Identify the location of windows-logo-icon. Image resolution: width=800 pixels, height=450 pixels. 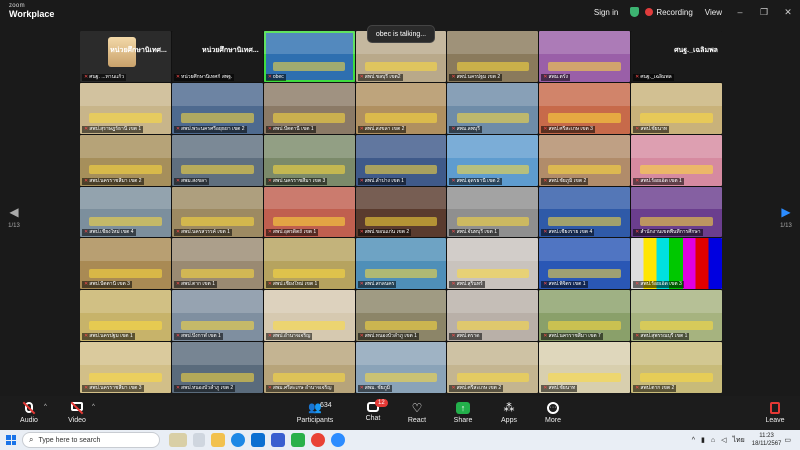
(11, 440).